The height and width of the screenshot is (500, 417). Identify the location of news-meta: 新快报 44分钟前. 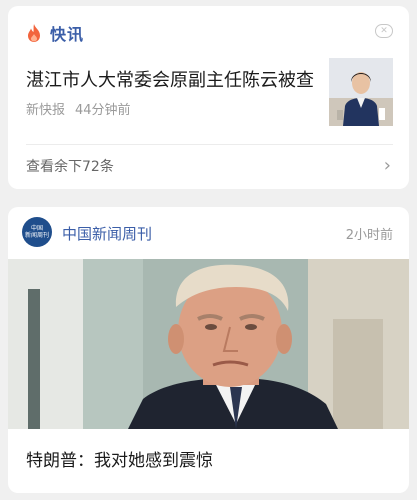
(78, 108).